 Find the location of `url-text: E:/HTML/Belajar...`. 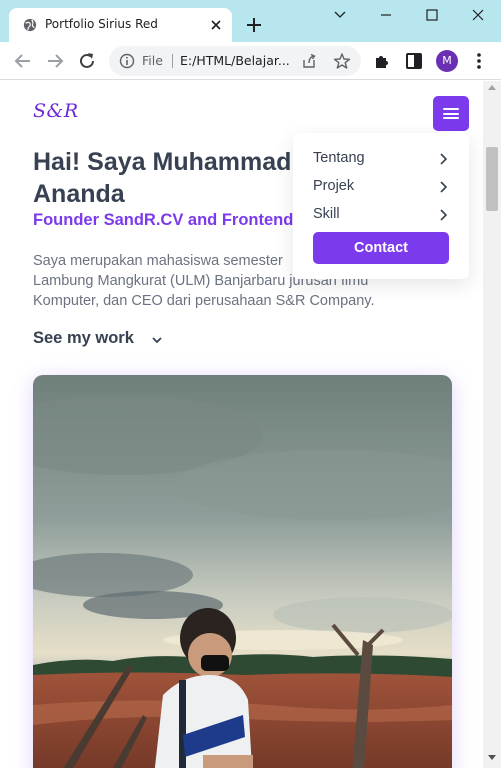

url-text: E:/HTML/Belajar... is located at coordinates (236, 60).